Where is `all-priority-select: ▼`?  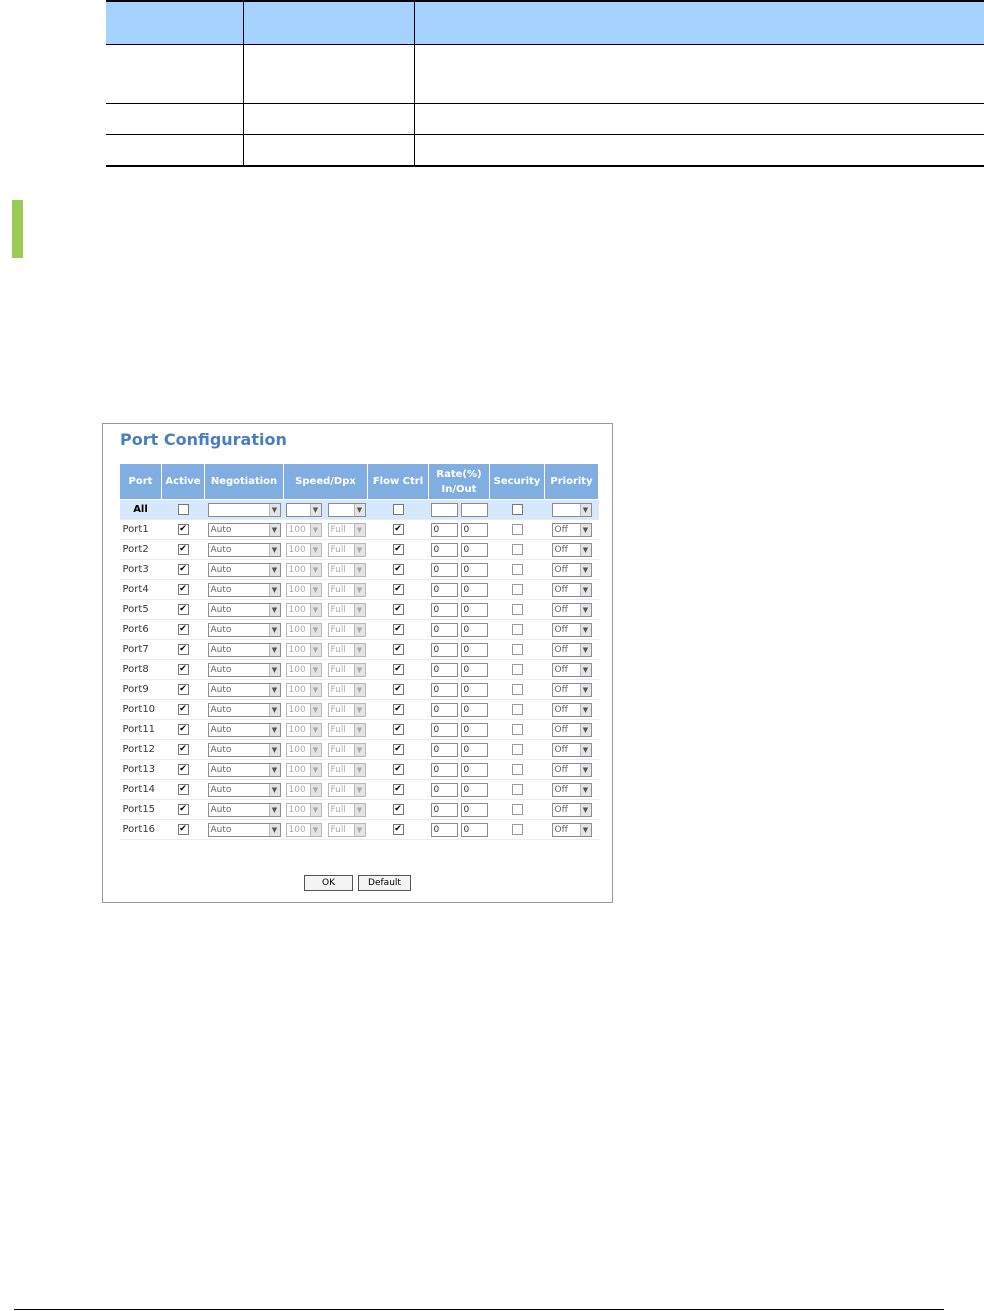
all-priority-select: ▼ is located at coordinates (571, 509).